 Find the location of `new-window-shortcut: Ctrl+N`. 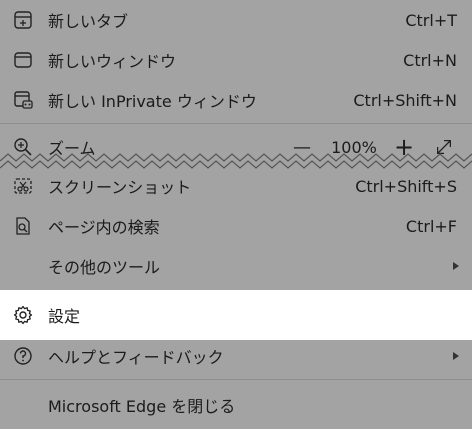

new-window-shortcut: Ctrl+N is located at coordinates (430, 60).